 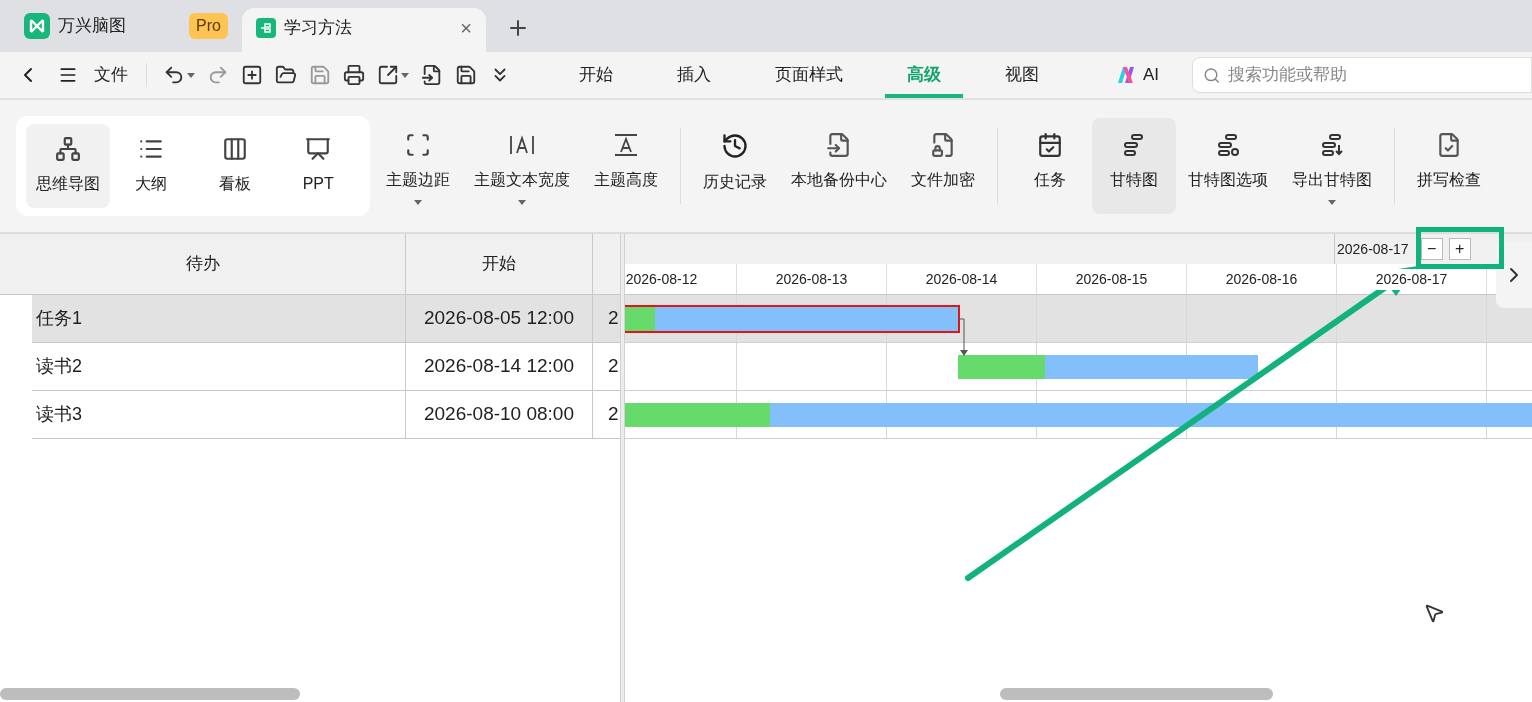 What do you see at coordinates (943, 166) in the screenshot?
I see `ribbon-button: 文件加密` at bounding box center [943, 166].